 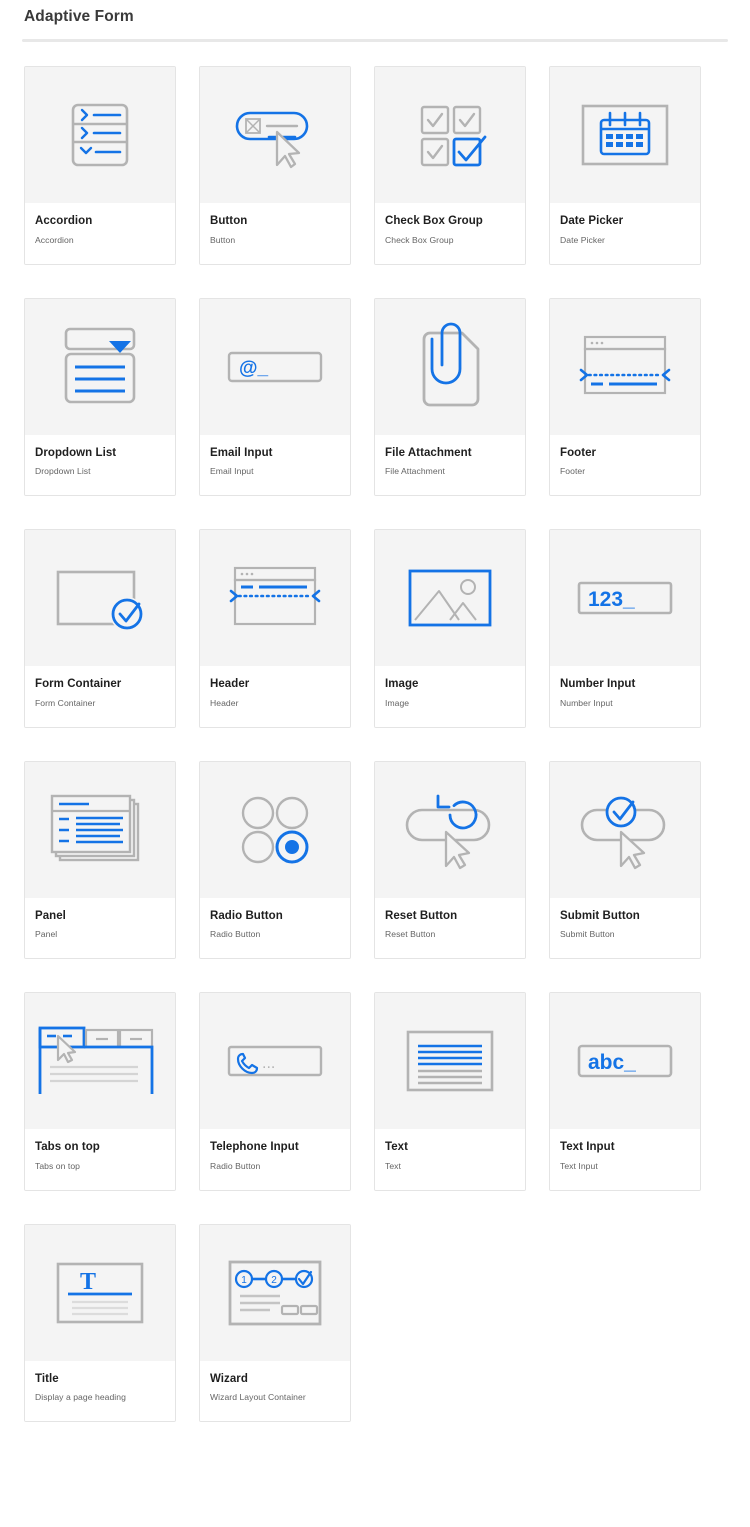 What do you see at coordinates (100, 696) in the screenshot?
I see `card-body: Form Container Form Container` at bounding box center [100, 696].